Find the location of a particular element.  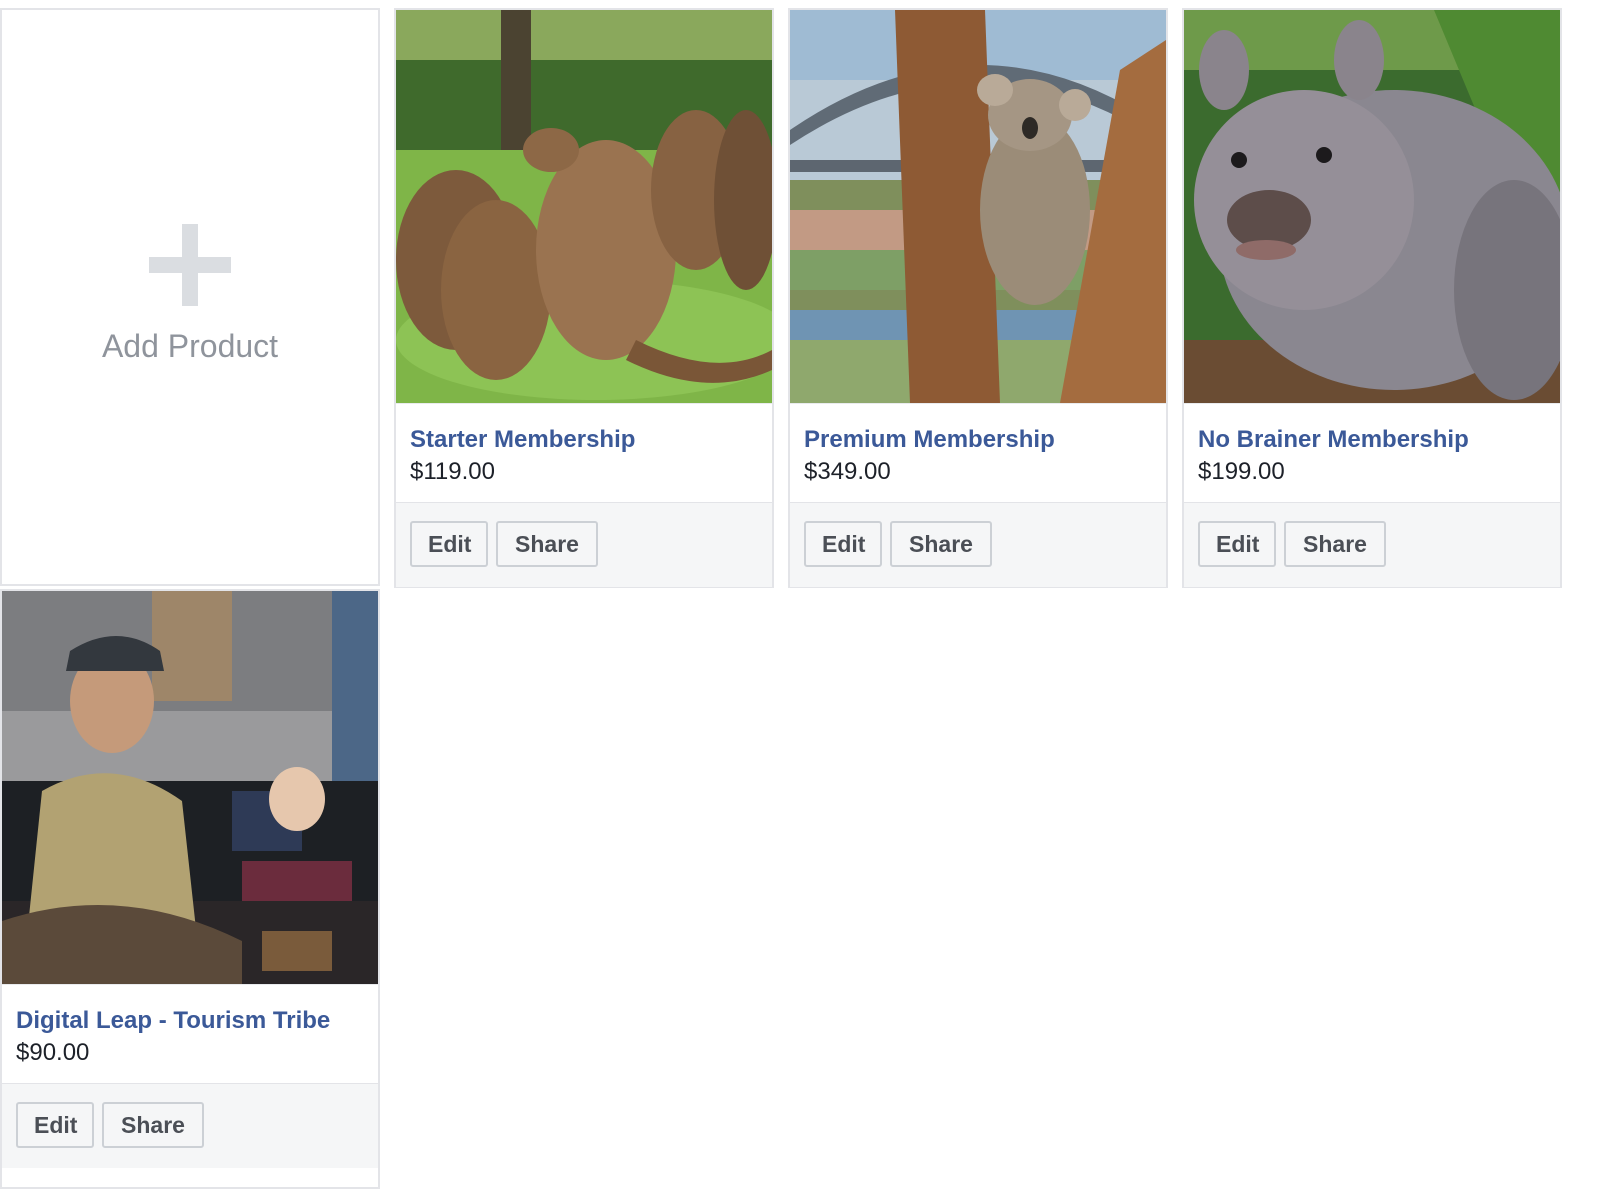

product-price: $119.00 is located at coordinates (452, 471).